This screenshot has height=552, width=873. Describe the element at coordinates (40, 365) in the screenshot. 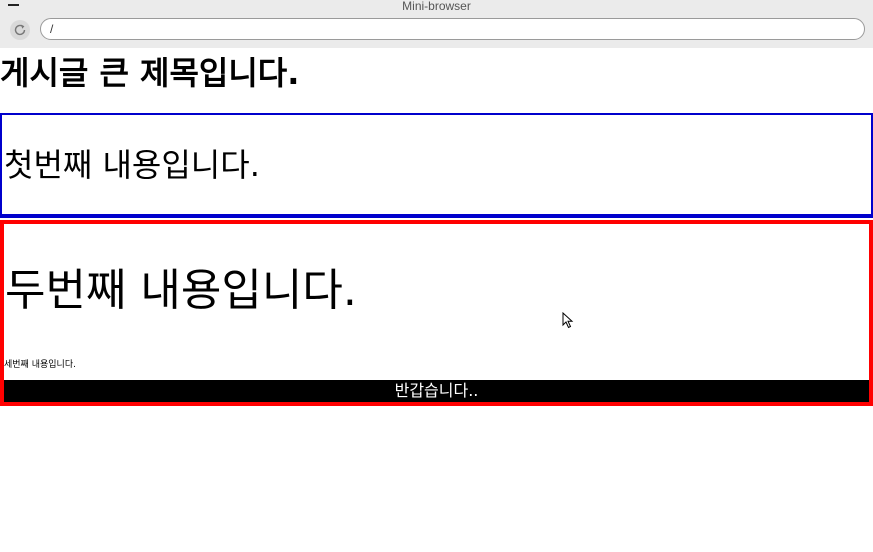

I see `third-content-text: 세번째 내용입니다.` at that location.